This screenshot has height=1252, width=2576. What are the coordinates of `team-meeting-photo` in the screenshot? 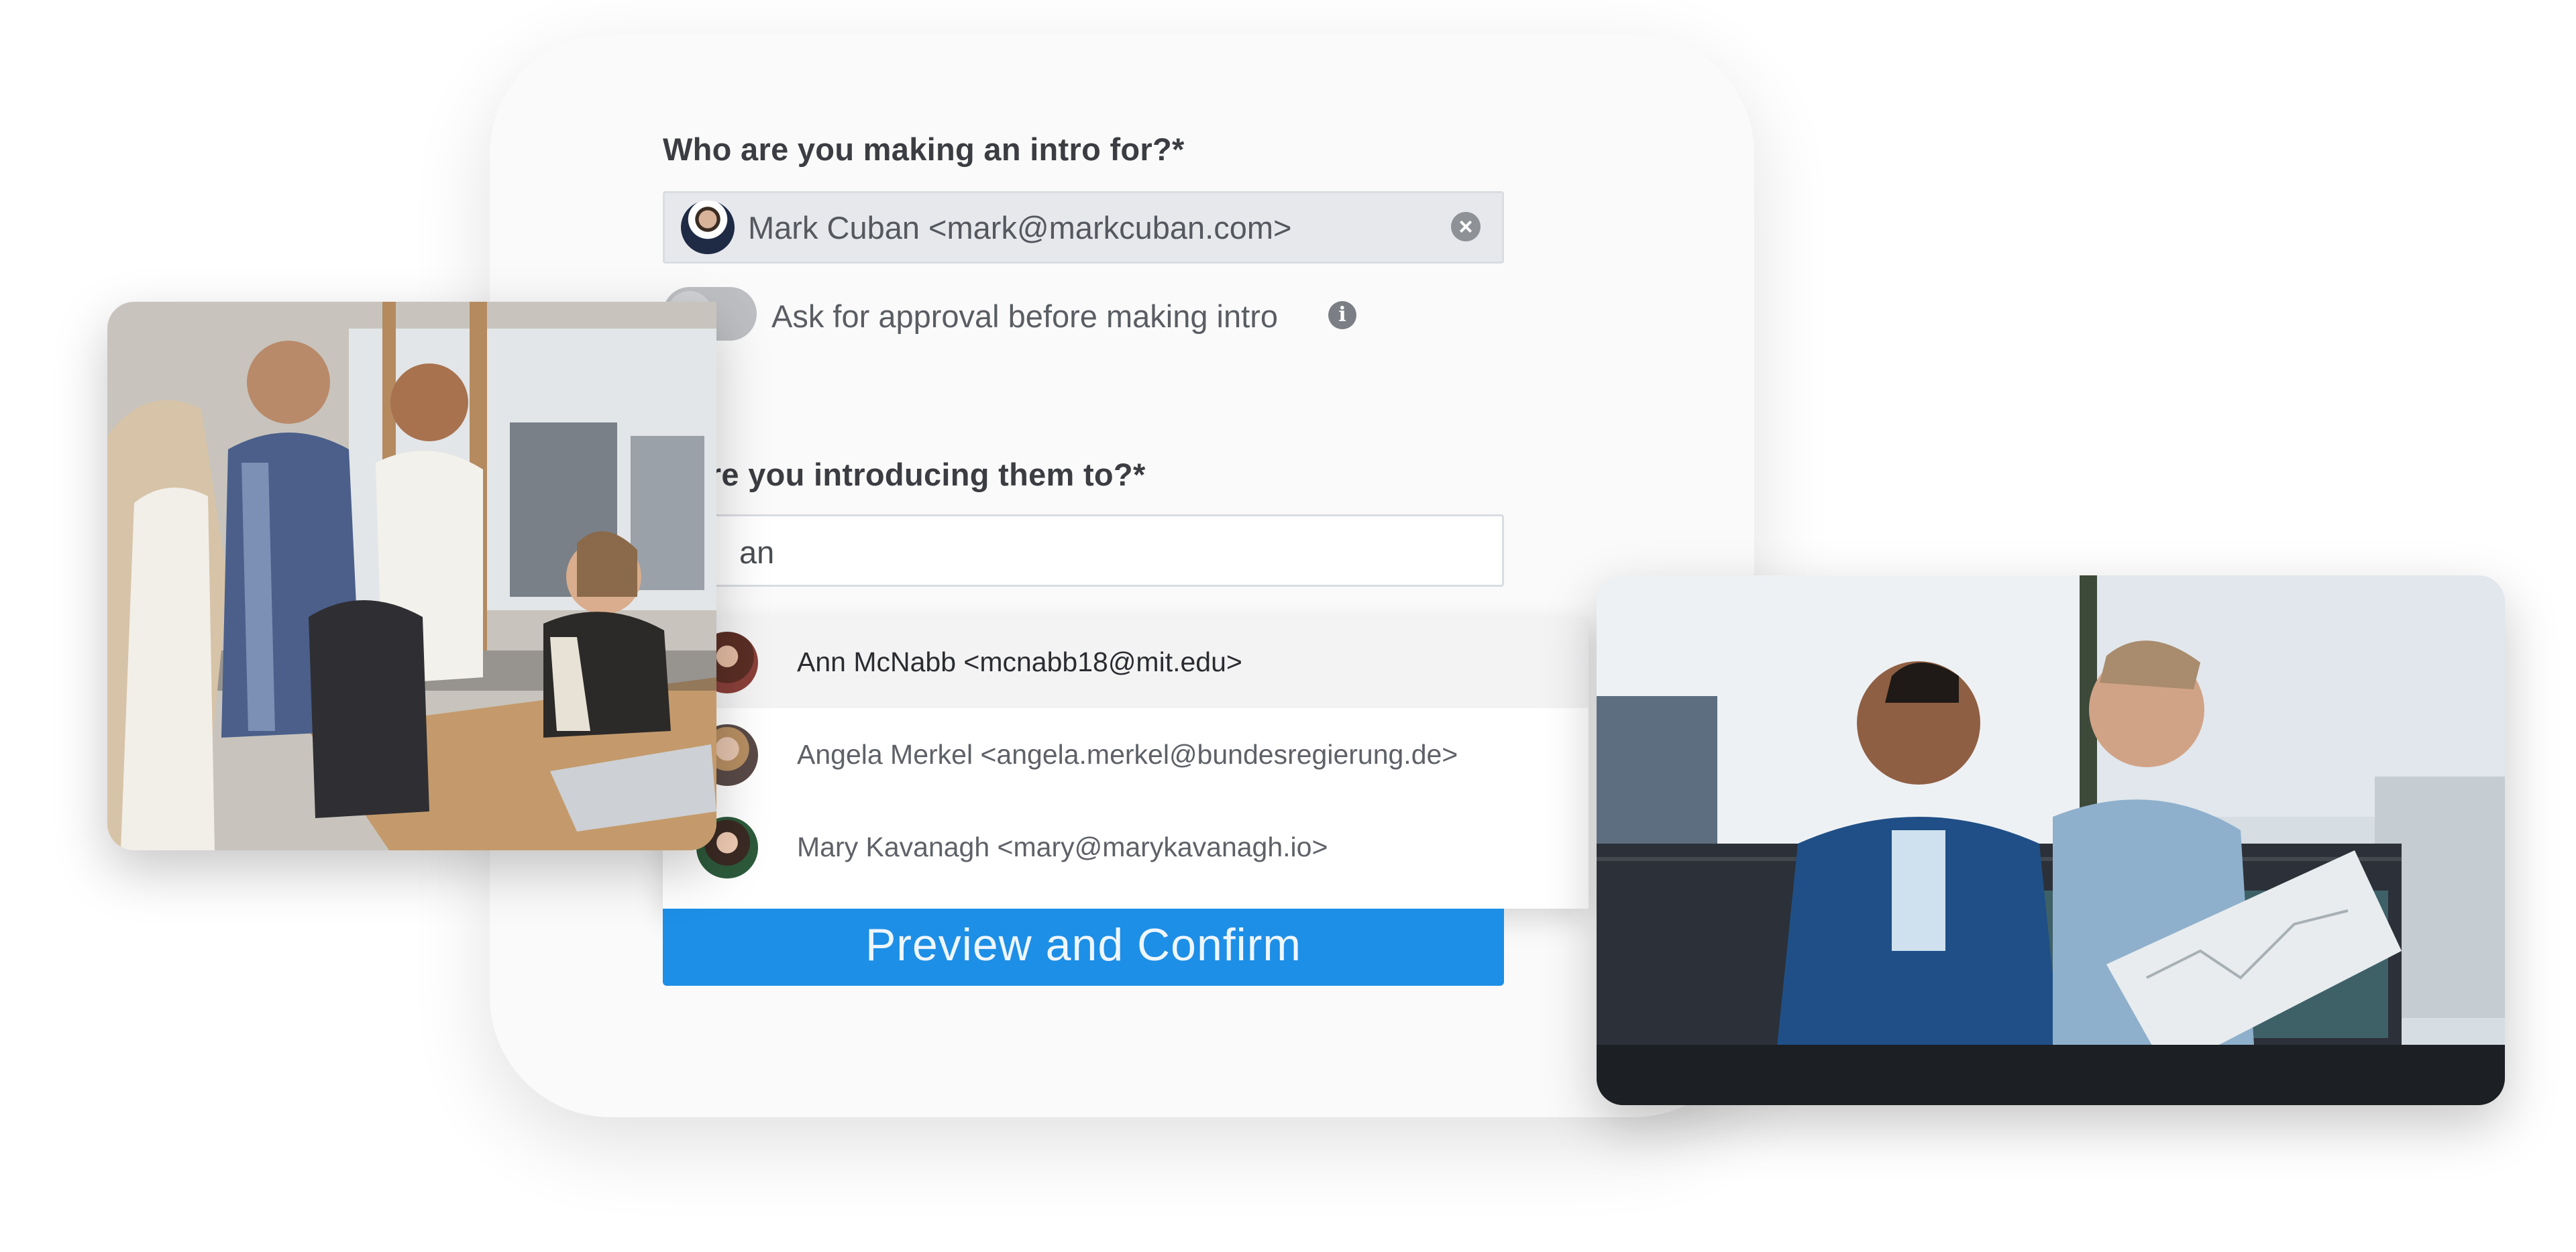 It's located at (411, 576).